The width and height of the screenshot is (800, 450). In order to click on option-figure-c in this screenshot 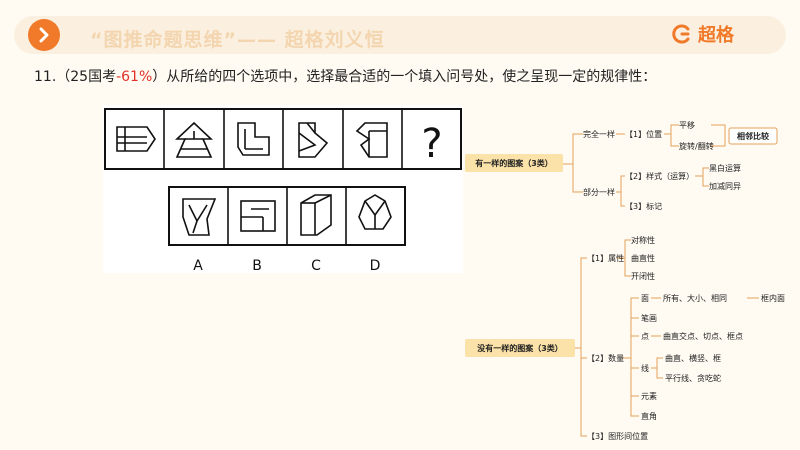, I will do `click(316, 215)`.